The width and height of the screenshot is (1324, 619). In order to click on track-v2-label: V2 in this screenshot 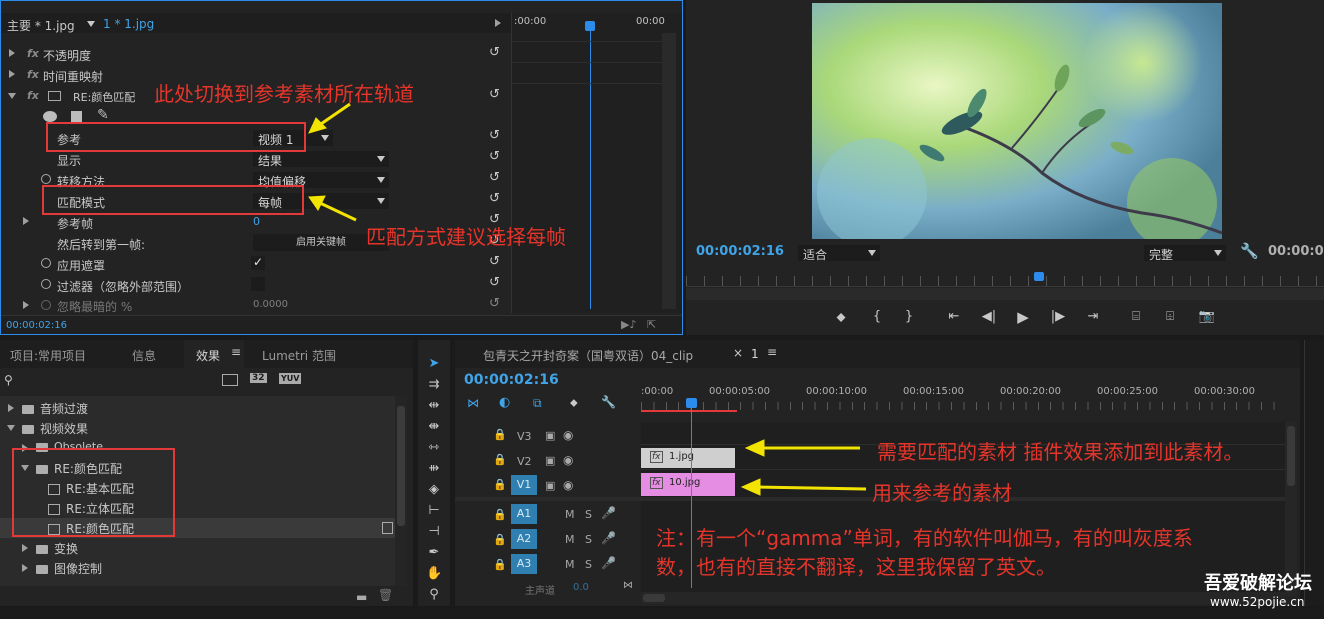, I will do `click(524, 461)`.